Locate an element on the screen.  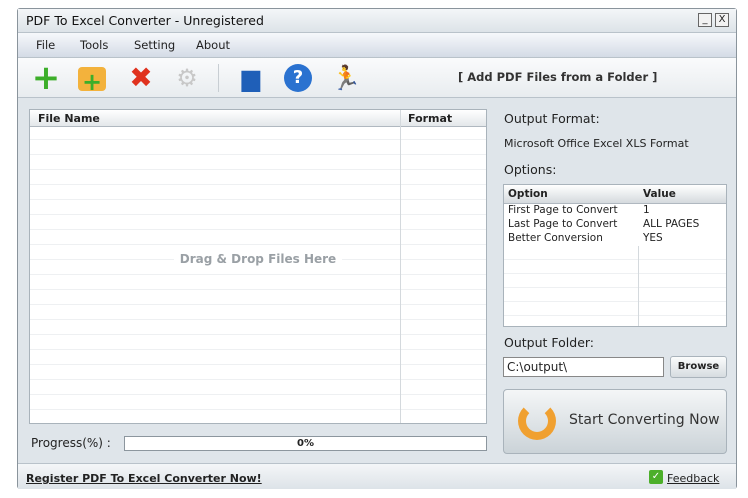
start-converting-label: Start Converting Now is located at coordinates (644, 420).